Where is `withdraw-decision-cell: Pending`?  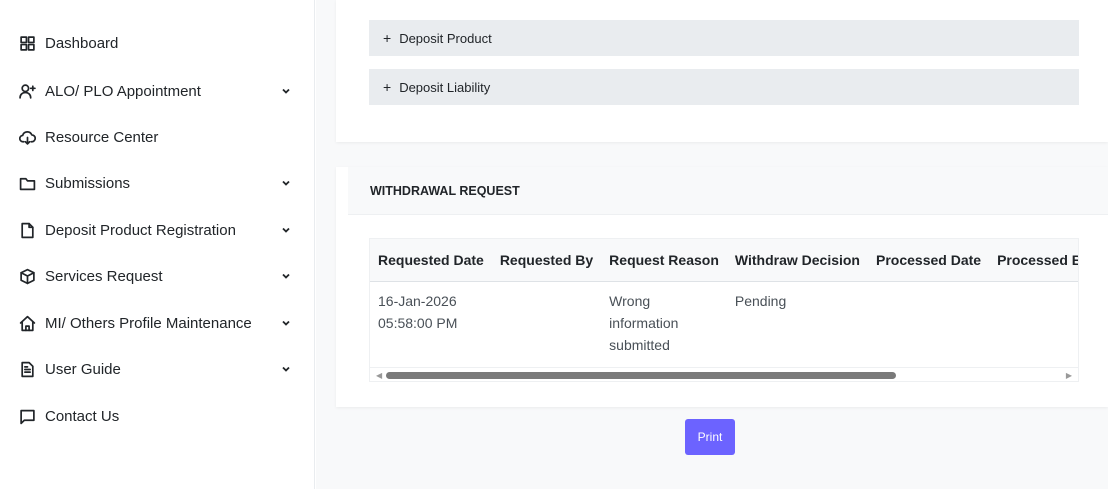 withdraw-decision-cell: Pending is located at coordinates (760, 300).